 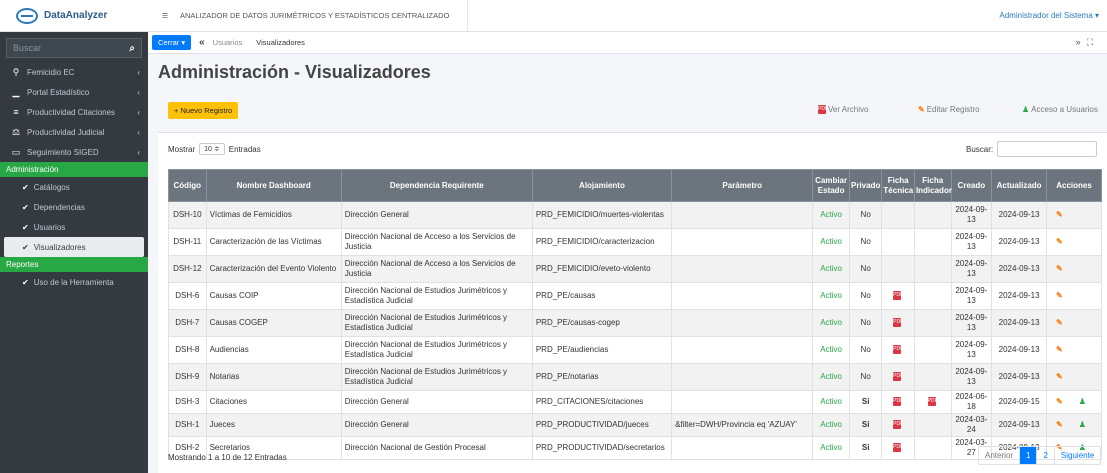 What do you see at coordinates (16, 112) in the screenshot?
I see `database-icon: ≡` at bounding box center [16, 112].